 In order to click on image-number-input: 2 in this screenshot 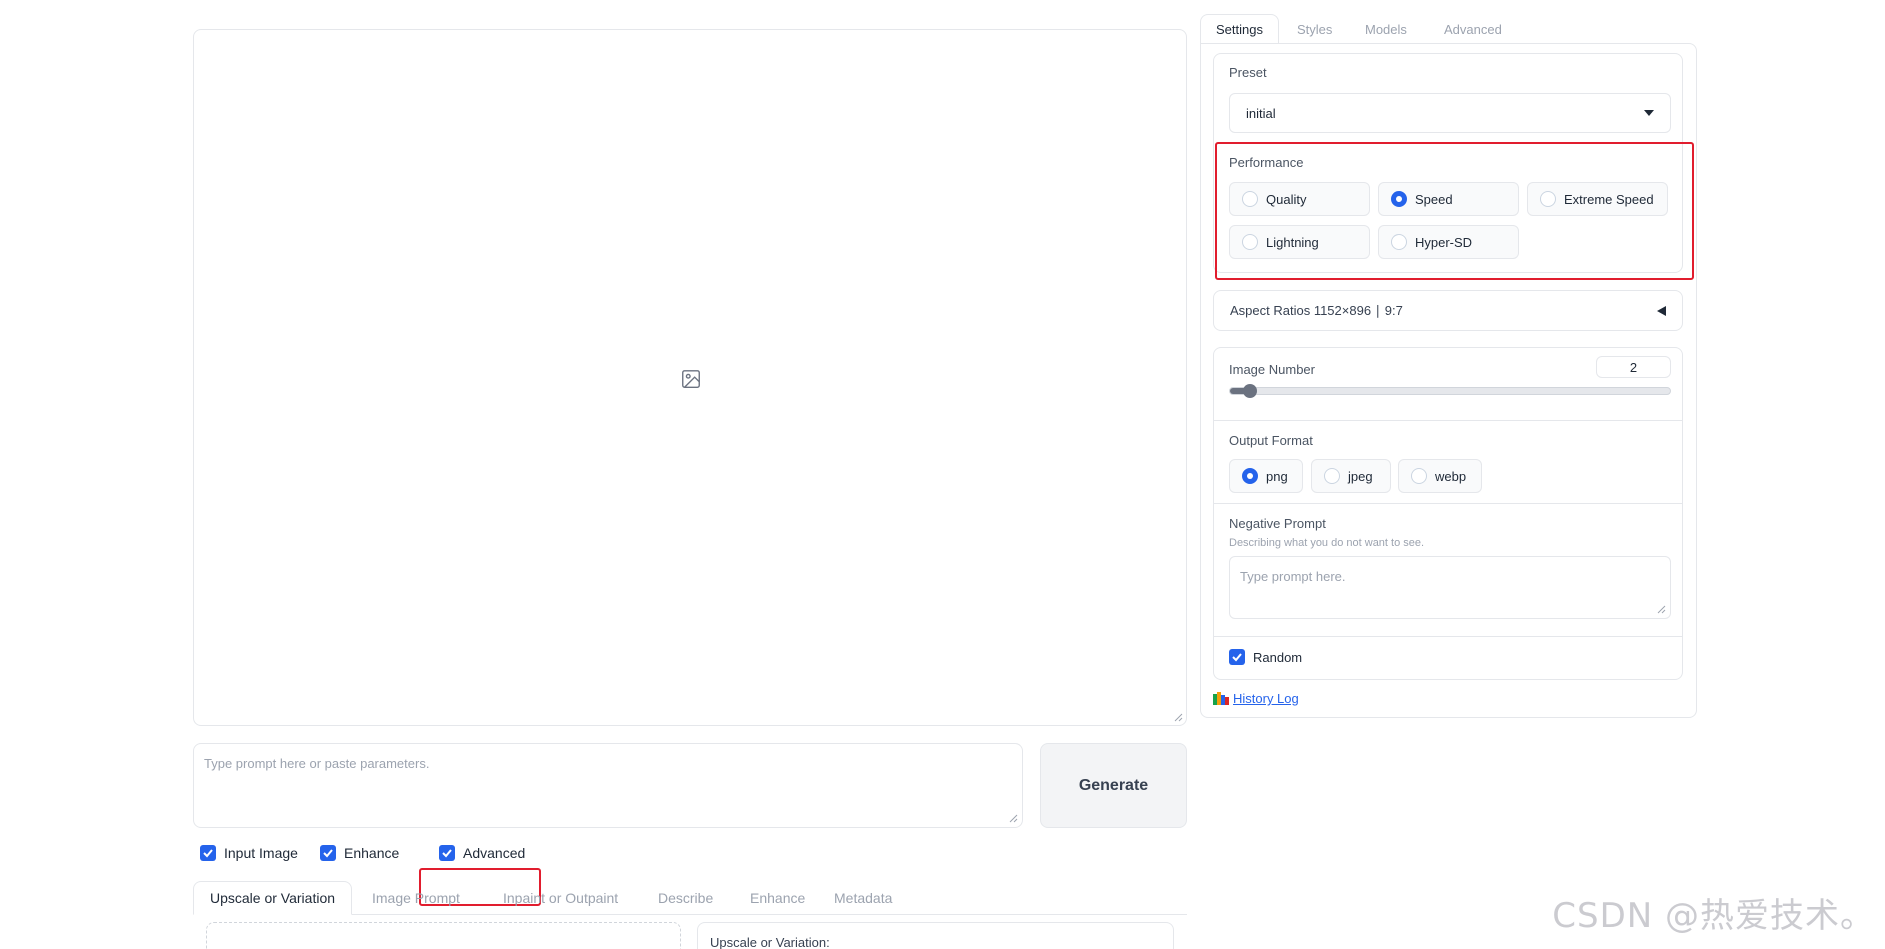, I will do `click(1633, 367)`.